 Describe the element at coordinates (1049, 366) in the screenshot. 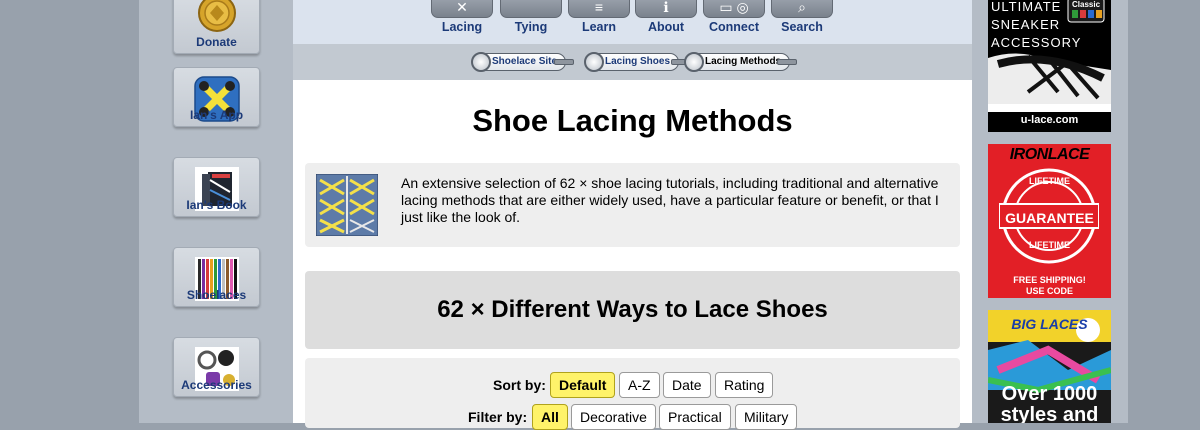

I see `ad-big-laces: BIG LACES Over 1000 styles and` at that location.